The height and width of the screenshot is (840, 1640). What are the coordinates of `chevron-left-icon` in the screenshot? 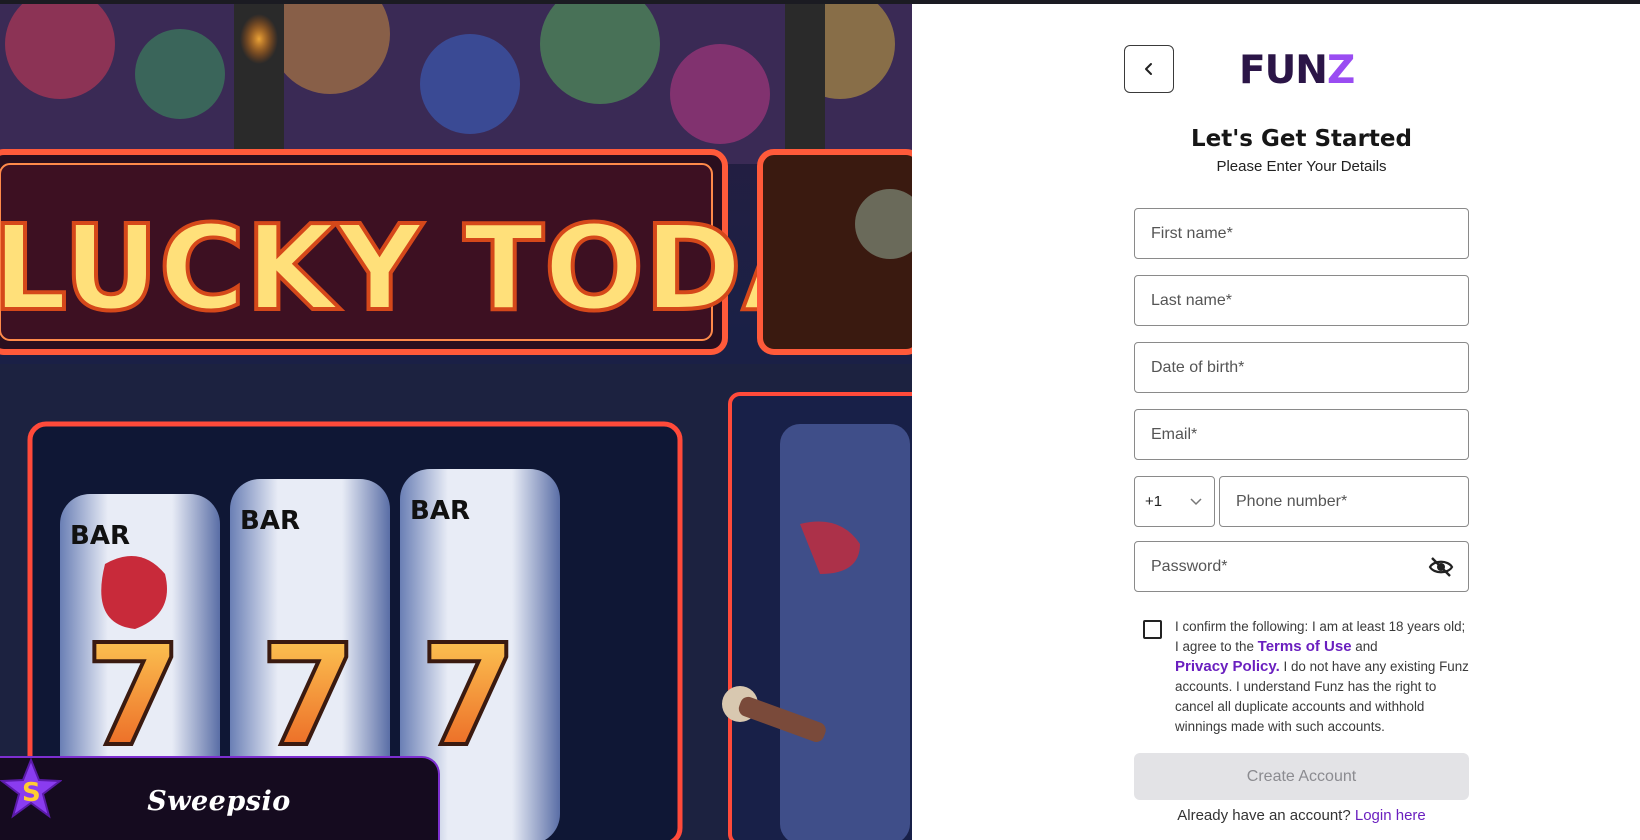 It's located at (1148, 69).